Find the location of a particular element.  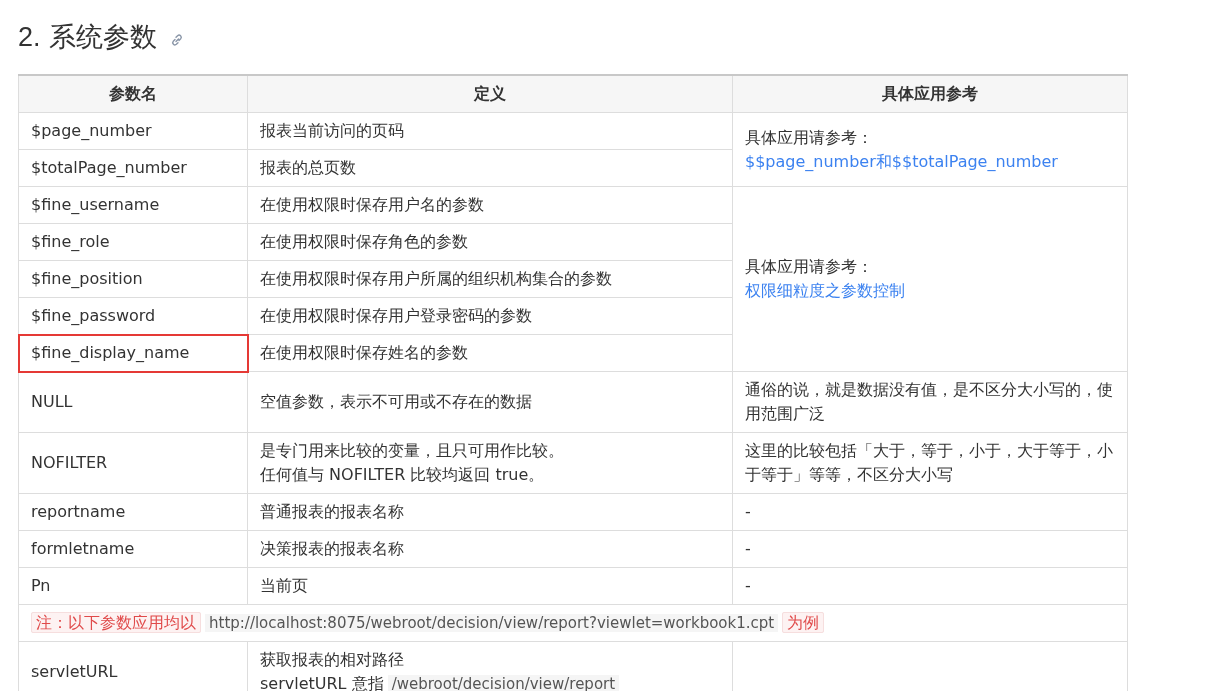

note-text: 注：以下参数应用均以 is located at coordinates (116, 622).